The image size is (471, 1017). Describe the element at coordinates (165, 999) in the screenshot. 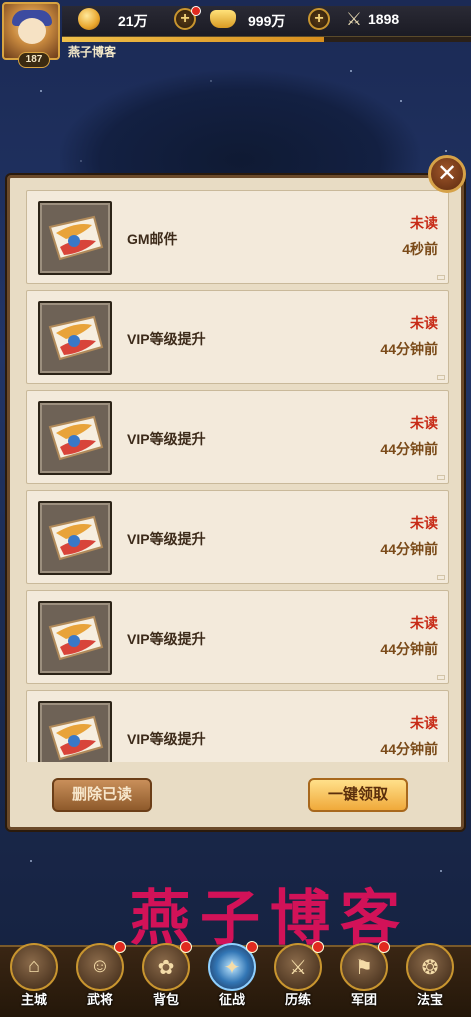

I see `nav-label: 背包` at that location.